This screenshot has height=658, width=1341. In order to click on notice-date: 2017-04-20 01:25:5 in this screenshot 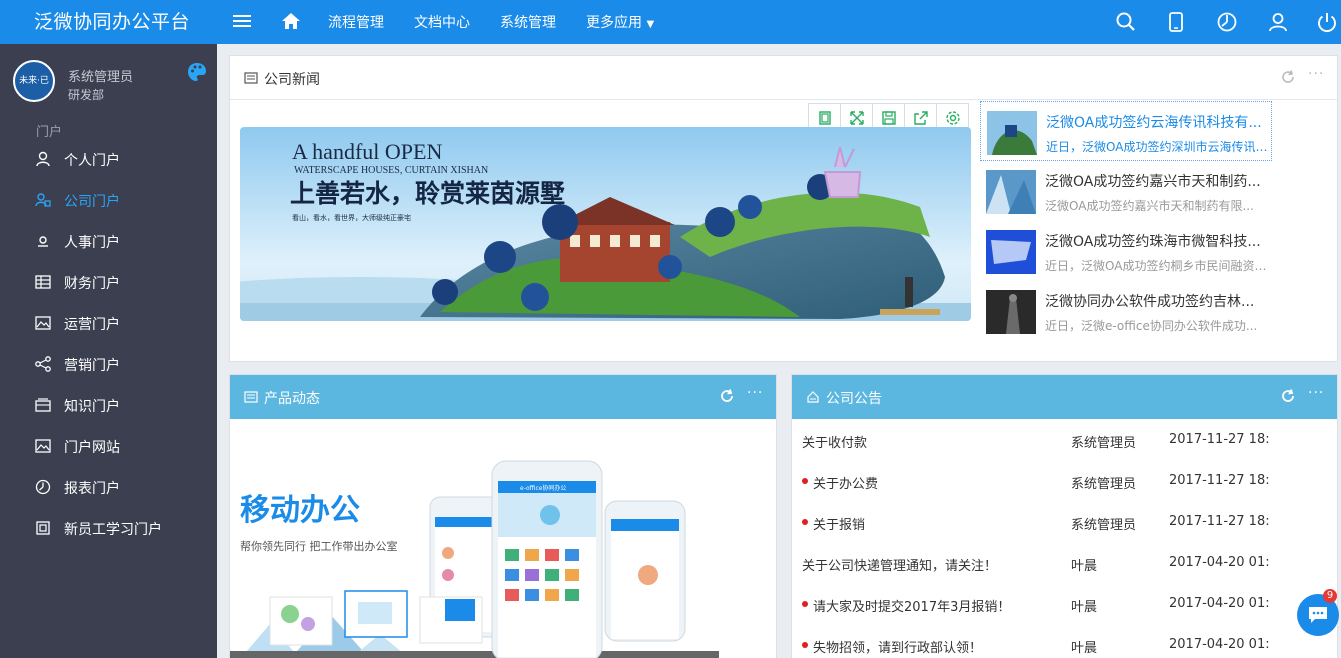, I will do `click(1219, 644)`.